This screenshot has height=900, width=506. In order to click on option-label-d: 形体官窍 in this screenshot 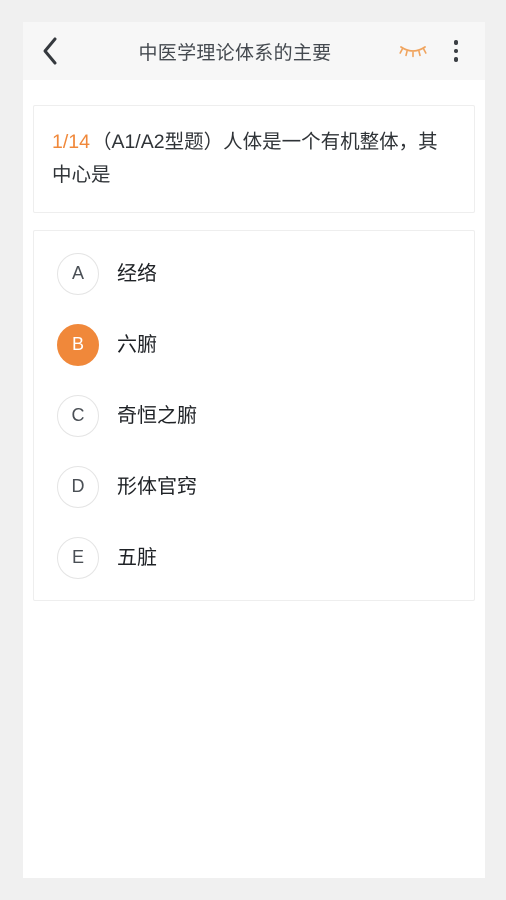, I will do `click(157, 486)`.